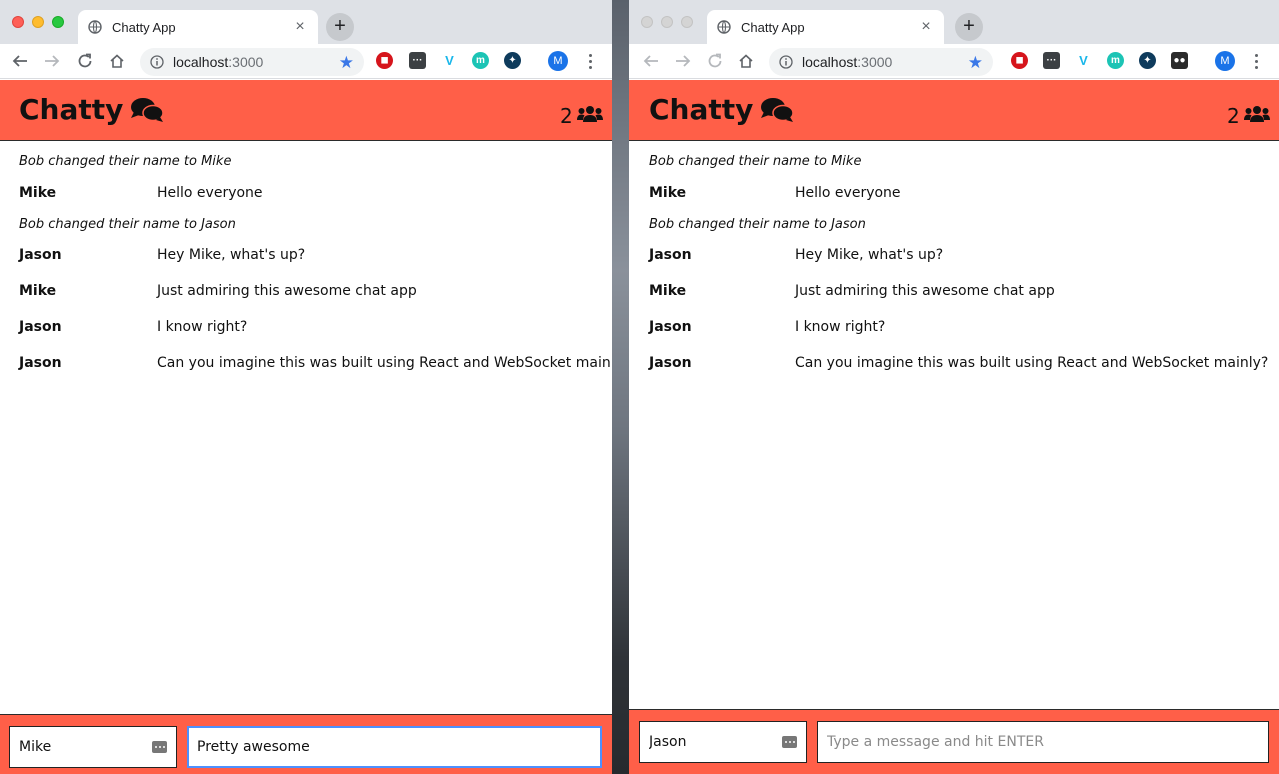  What do you see at coordinates (35, 747) in the screenshot?
I see `username-value: Mike` at bounding box center [35, 747].